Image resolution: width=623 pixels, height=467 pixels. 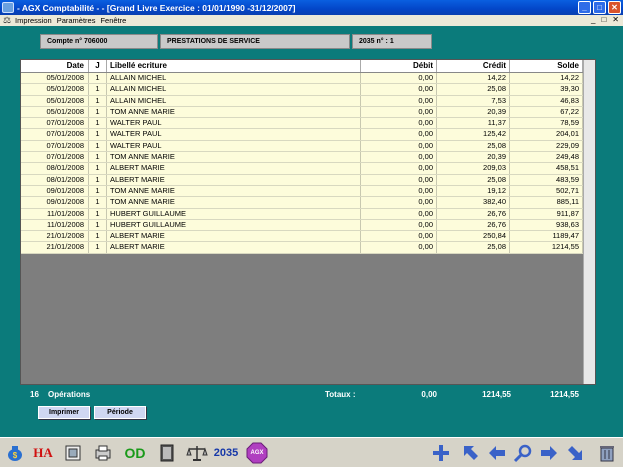 I want to click on agx-label: AGX, so click(x=257, y=453).